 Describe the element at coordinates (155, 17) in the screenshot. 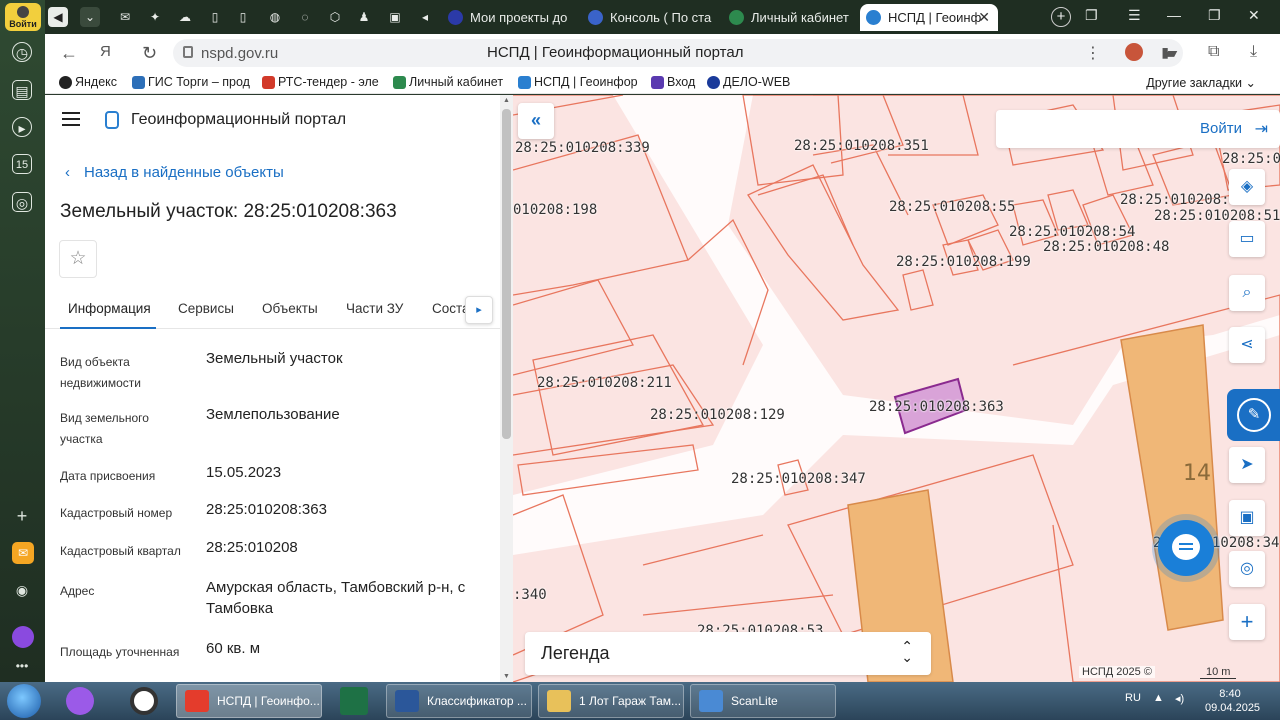

I see `sparkle-tab-icon: ✦` at that location.